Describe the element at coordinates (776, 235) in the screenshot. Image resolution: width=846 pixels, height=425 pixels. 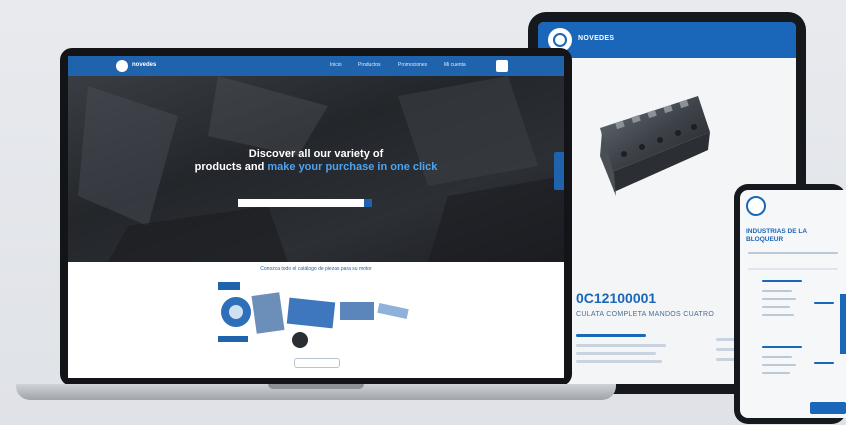
I see `phone-page-title: INDUSTRIAS DE LA BLOQUEUR` at that location.